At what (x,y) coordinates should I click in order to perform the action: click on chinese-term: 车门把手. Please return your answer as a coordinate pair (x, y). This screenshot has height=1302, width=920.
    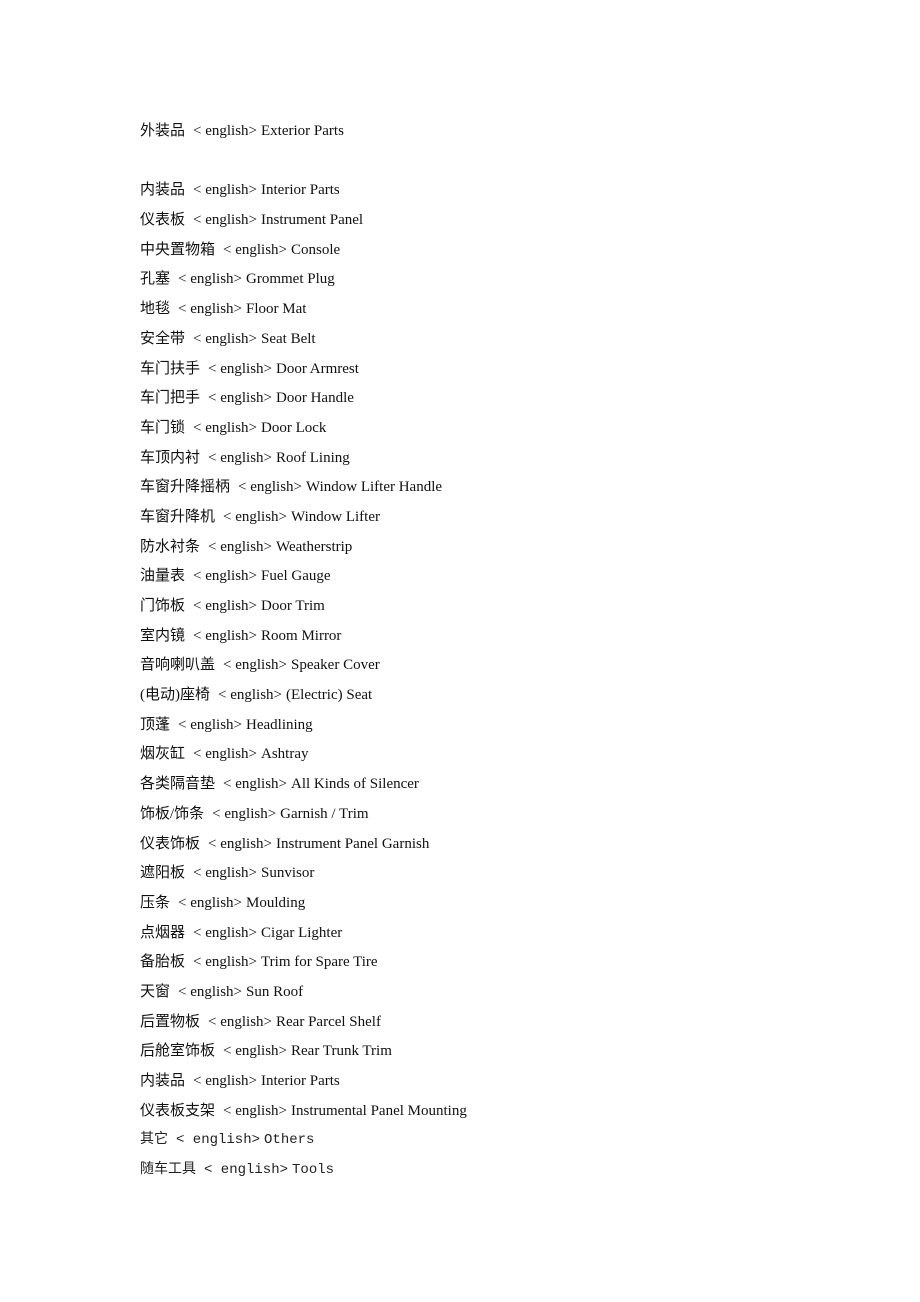
    Looking at the image, I should click on (170, 398).